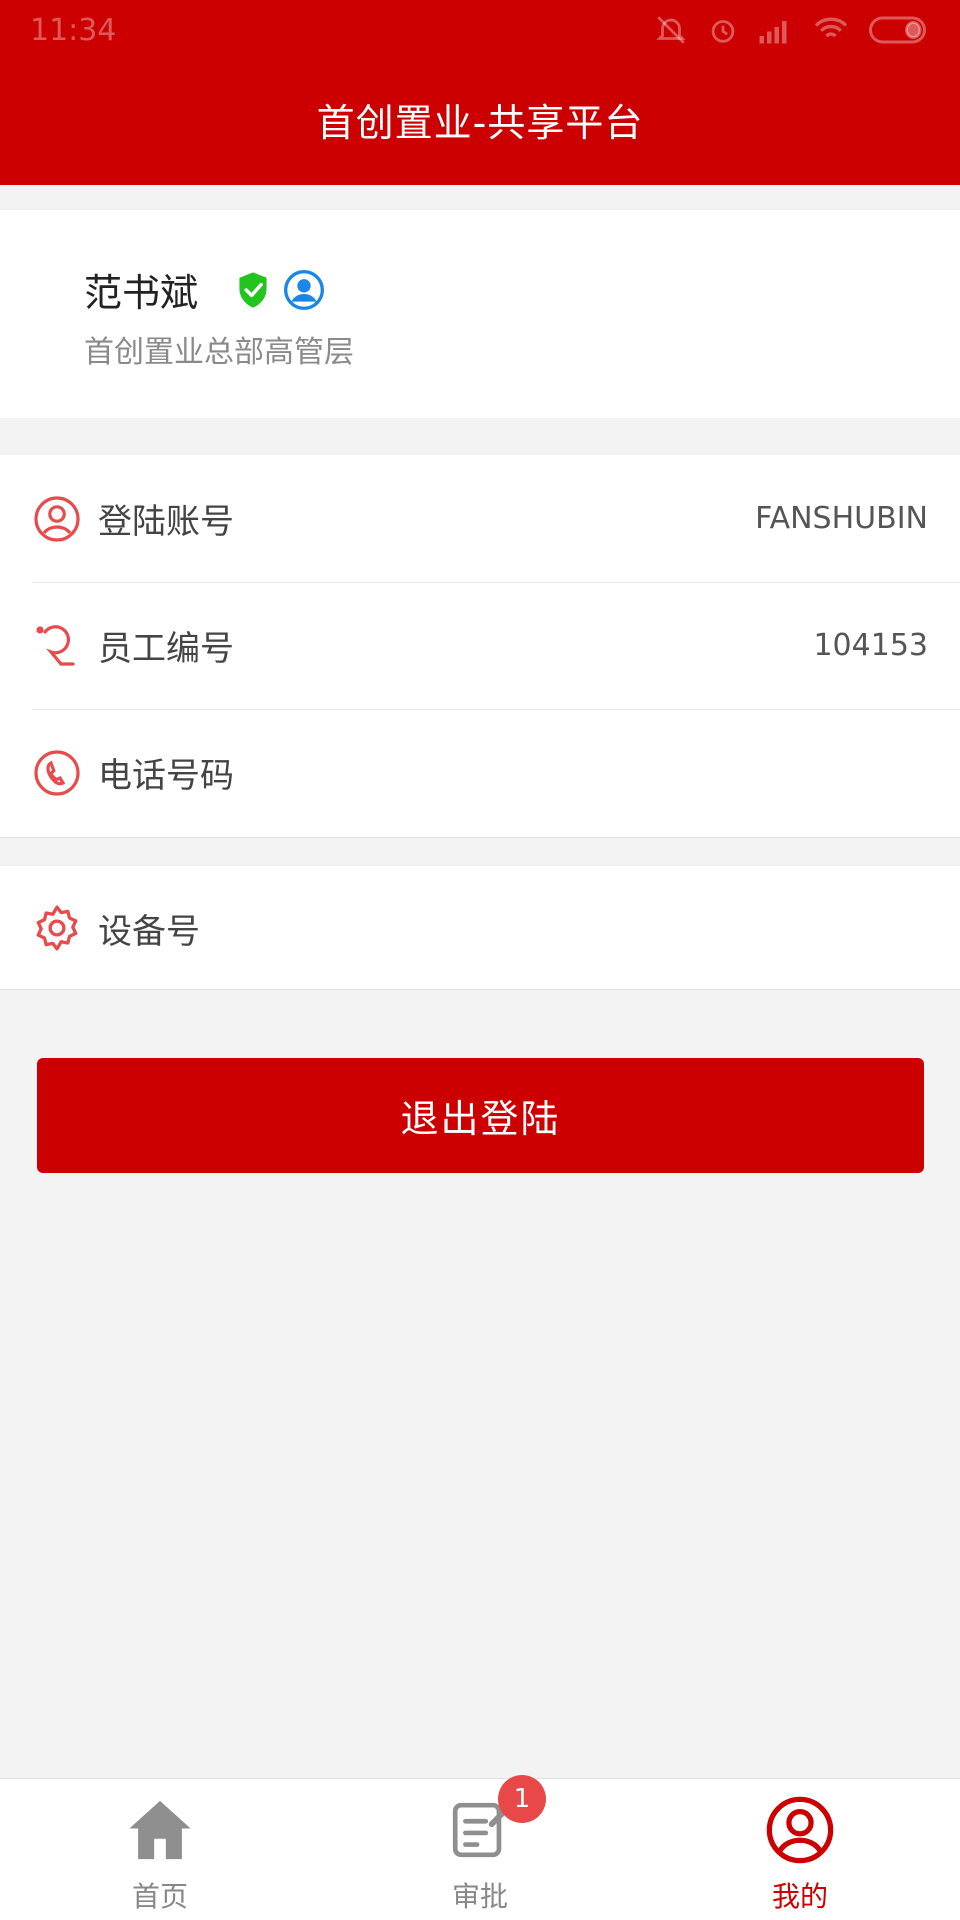  I want to click on user-circle-icon, so click(57, 519).